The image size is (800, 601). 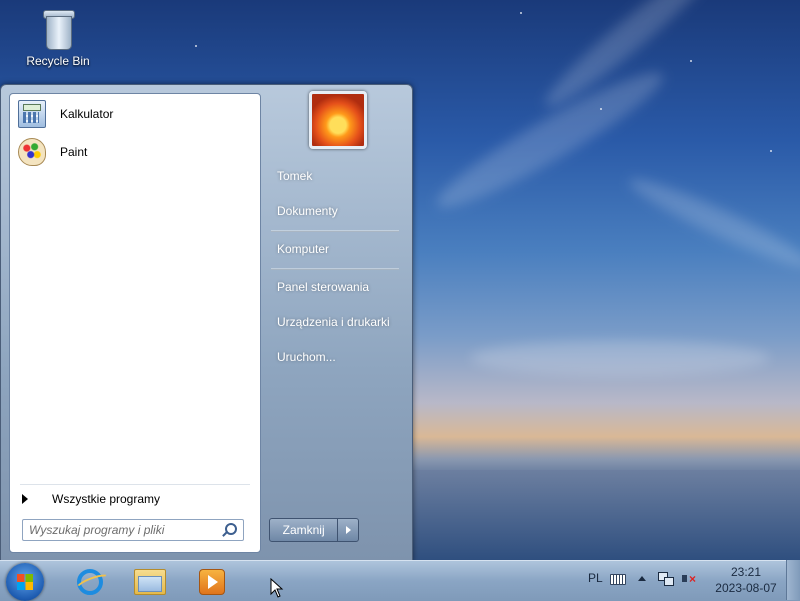 I want to click on start-menu-item-label: Paint, so click(x=74, y=152).